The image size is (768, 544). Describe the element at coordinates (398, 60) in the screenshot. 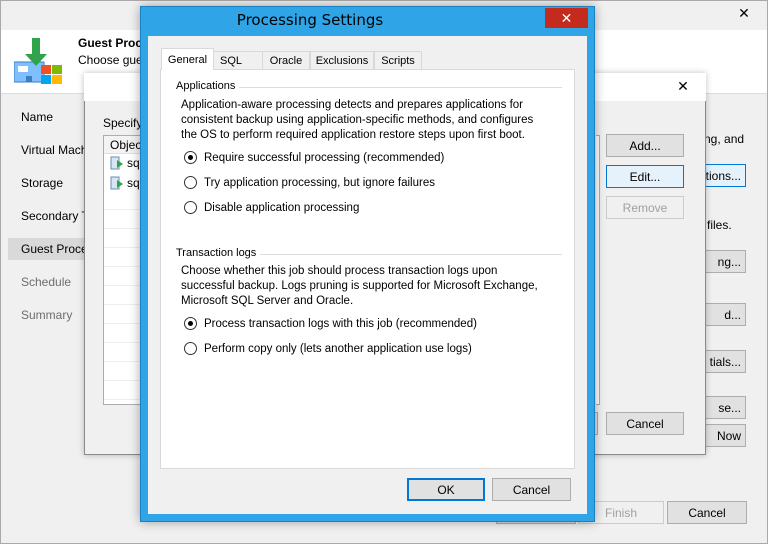

I see `tab-scripts: Scripts` at that location.